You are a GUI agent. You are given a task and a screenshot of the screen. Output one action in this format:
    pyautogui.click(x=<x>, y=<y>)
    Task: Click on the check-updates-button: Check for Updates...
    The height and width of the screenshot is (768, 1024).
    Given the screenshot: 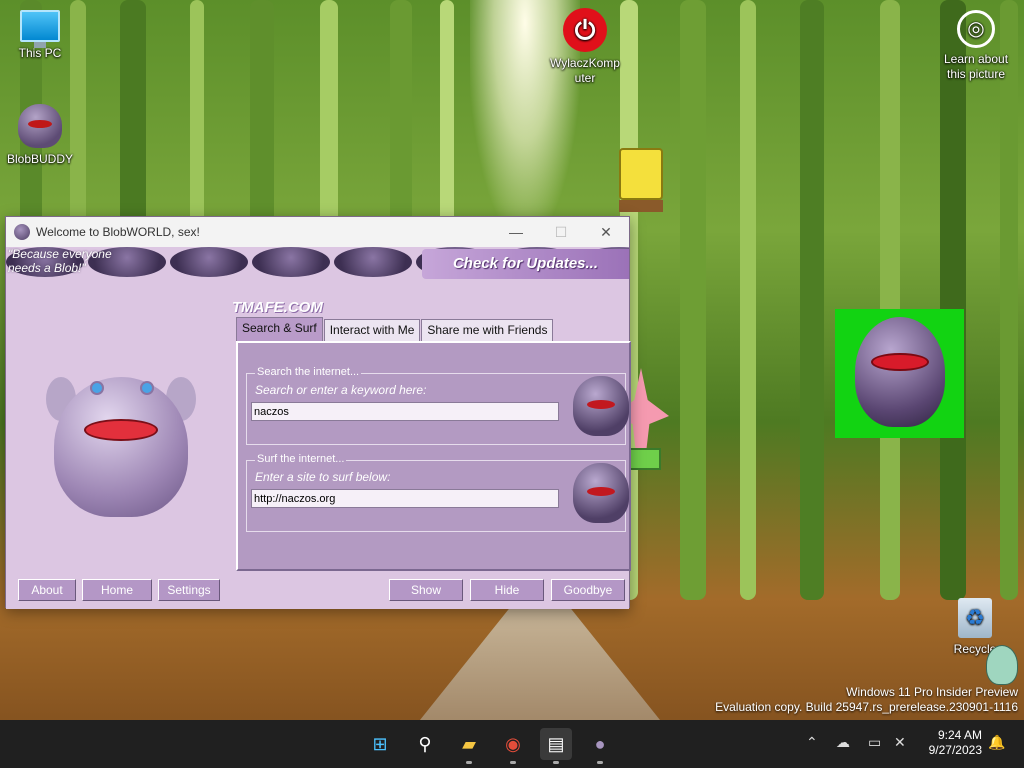 What is the action you would take?
    pyautogui.click(x=525, y=264)
    